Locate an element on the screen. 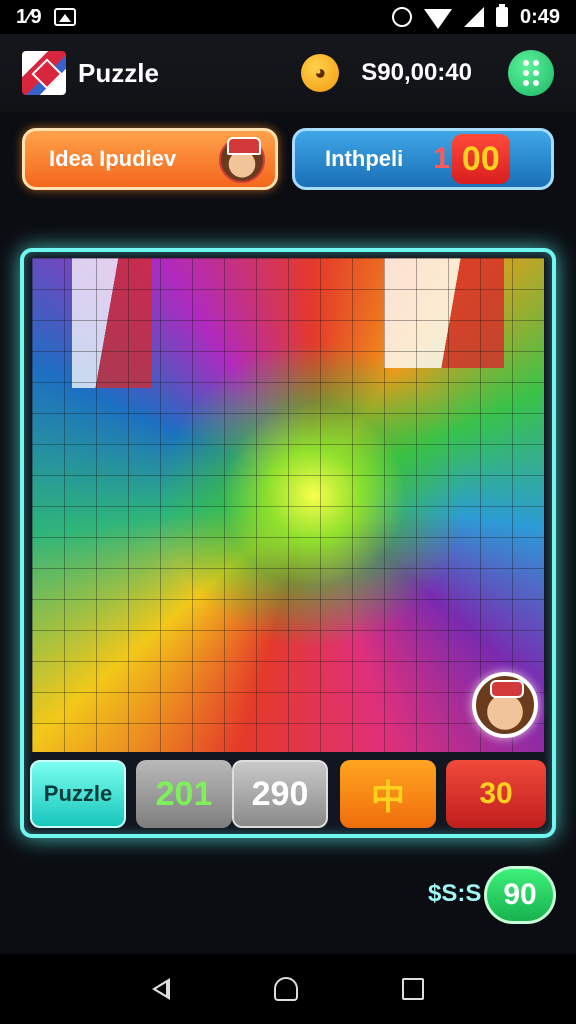  app-logo is located at coordinates (44, 73).